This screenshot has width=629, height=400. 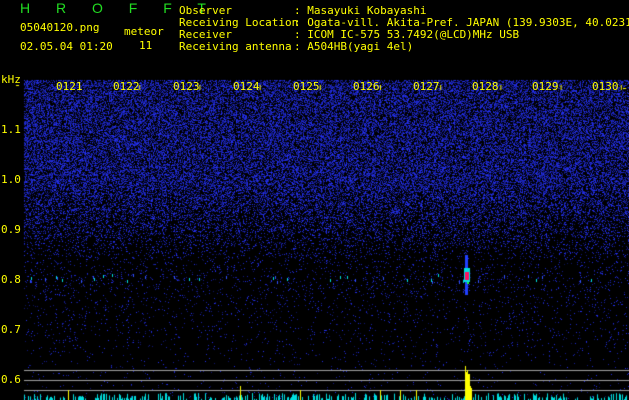 I want to click on y-tick: 0.7, so click(x=11, y=329).